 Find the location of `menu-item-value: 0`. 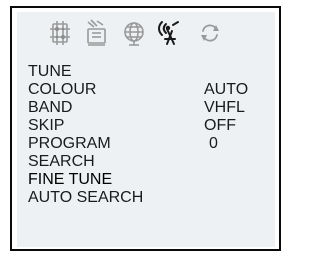

menu-item-value: 0 is located at coordinates (213, 143).